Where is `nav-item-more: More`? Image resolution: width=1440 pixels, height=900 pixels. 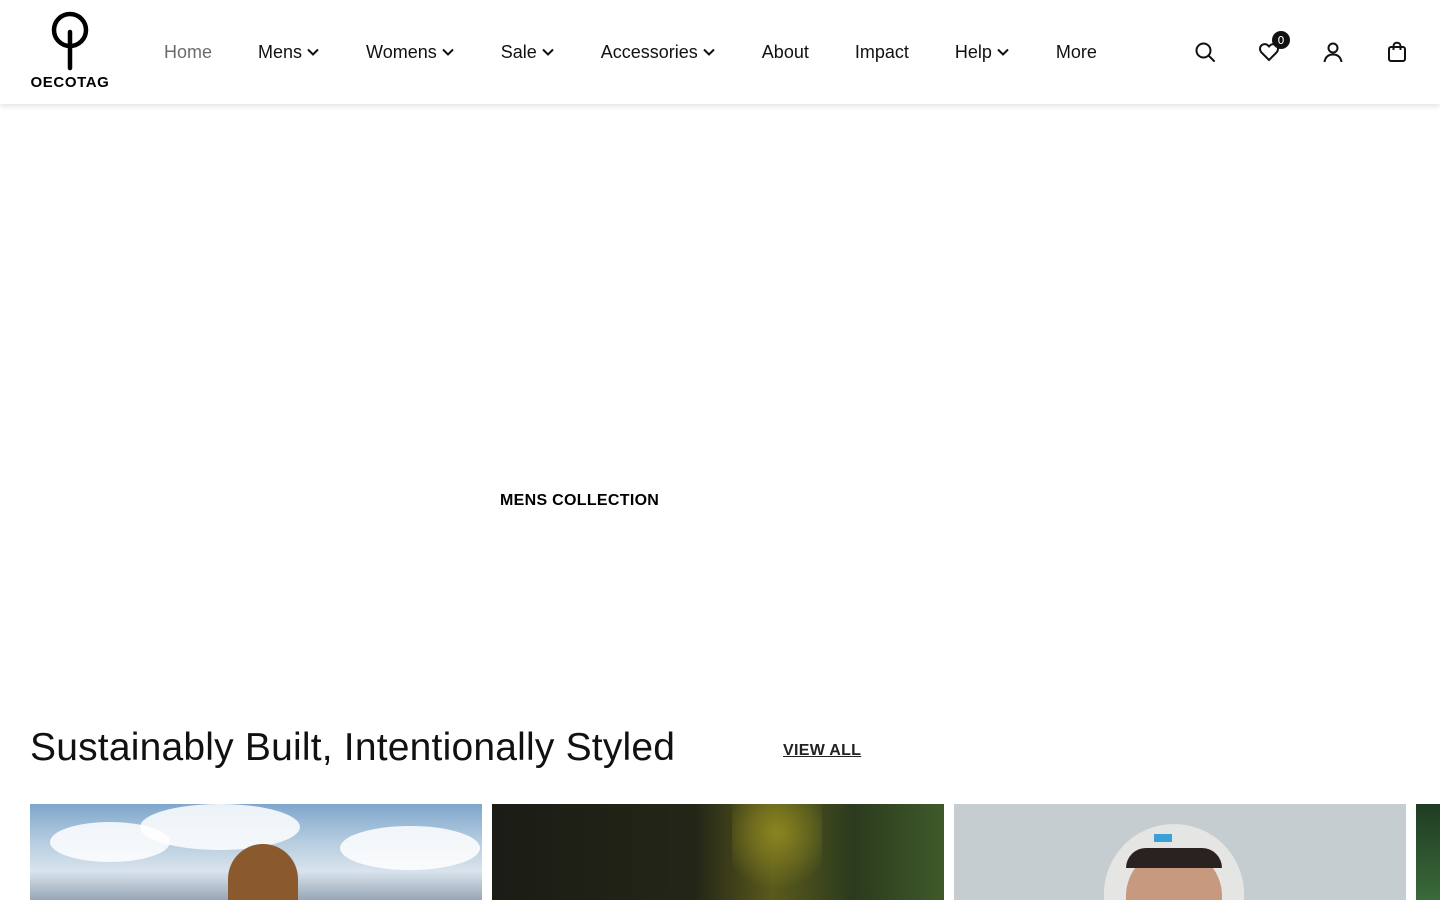
nav-item-more: More is located at coordinates (1076, 52).